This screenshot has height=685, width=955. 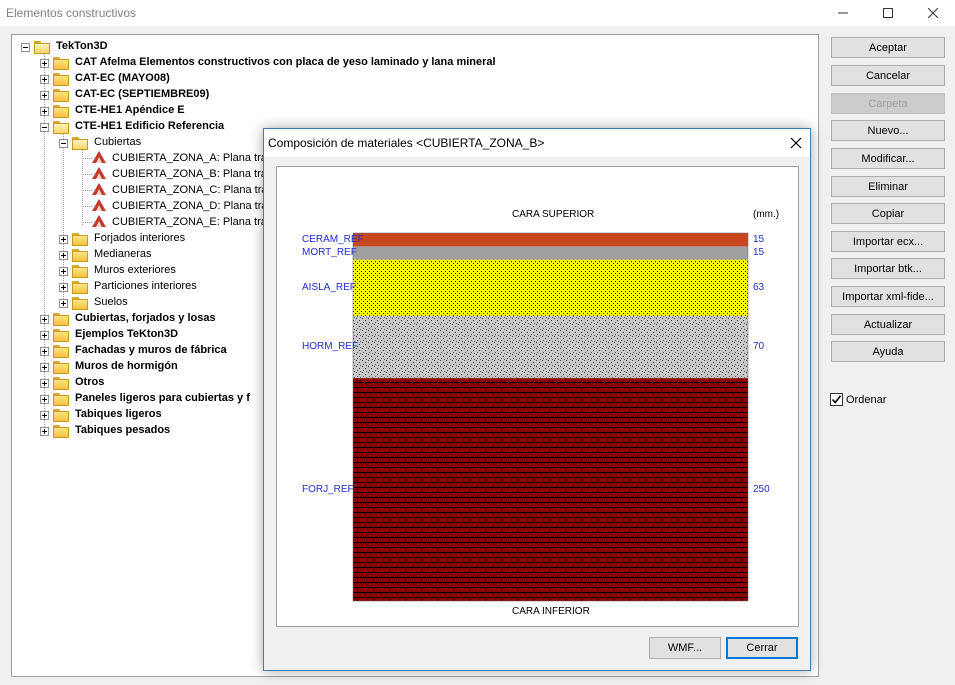 I want to click on cerrar-button: Cerrar, so click(x=762, y=648).